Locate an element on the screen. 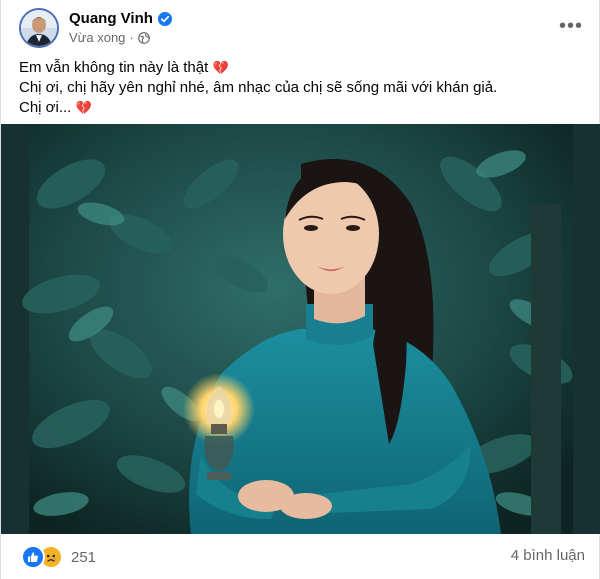  author-avatar is located at coordinates (39, 28).